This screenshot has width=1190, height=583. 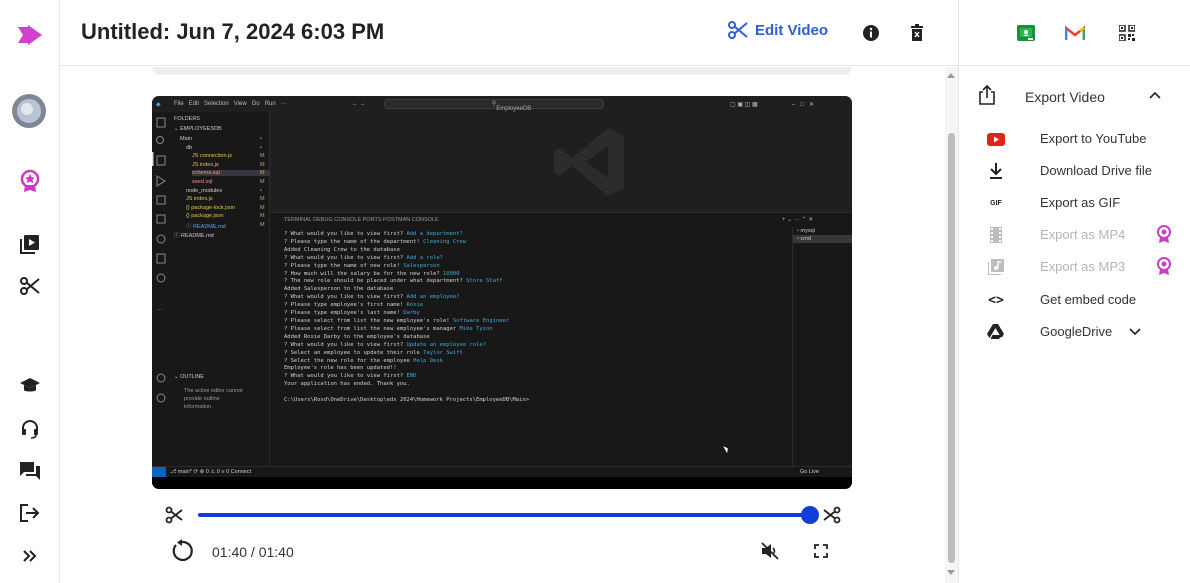 I want to click on scrollbar-thumb, so click(x=951, y=348).